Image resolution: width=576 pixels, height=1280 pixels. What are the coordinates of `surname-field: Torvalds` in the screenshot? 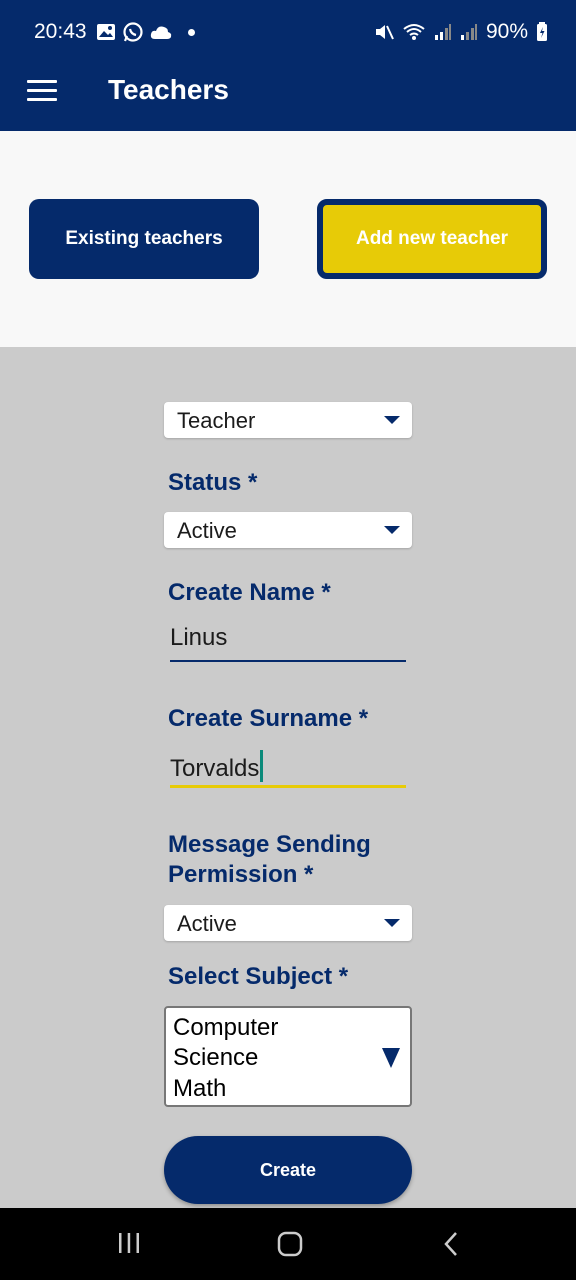 It's located at (288, 767).